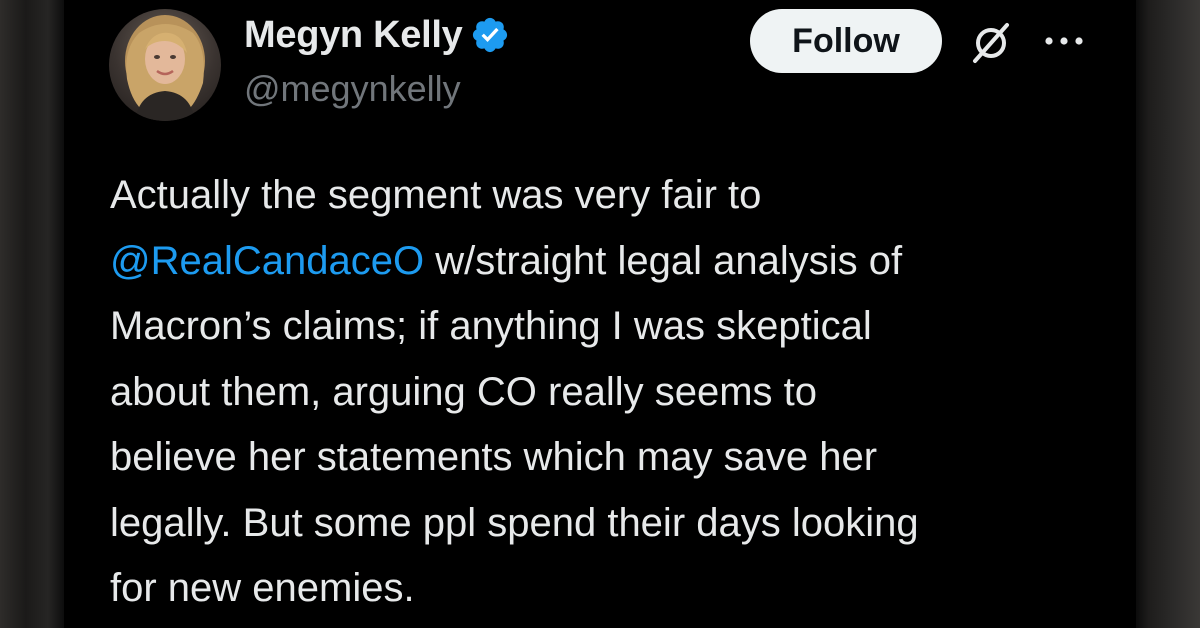 This screenshot has height=628, width=1200. What do you see at coordinates (663, 260) in the screenshot?
I see `tweet-line-text: w/straight legal analysis of` at bounding box center [663, 260].